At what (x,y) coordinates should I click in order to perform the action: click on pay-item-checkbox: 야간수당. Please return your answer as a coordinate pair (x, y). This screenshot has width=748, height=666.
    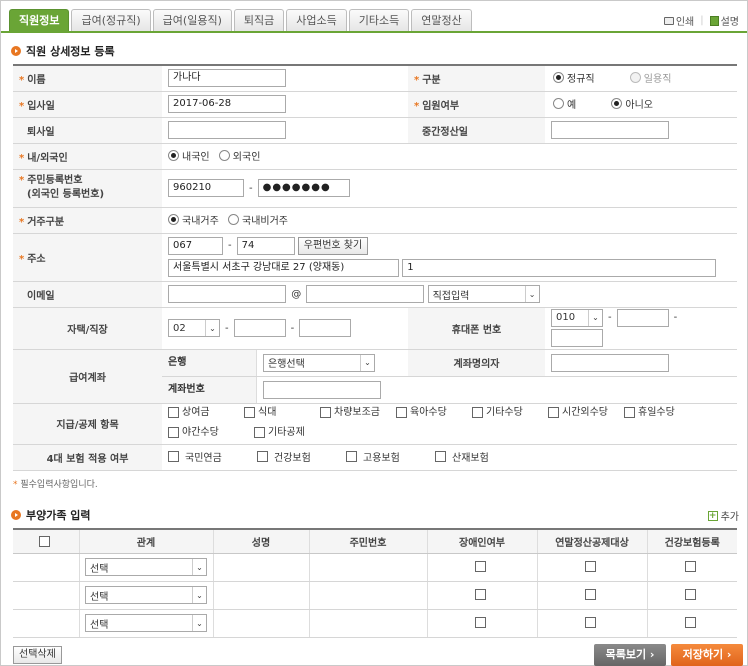
    Looking at the image, I should click on (208, 432).